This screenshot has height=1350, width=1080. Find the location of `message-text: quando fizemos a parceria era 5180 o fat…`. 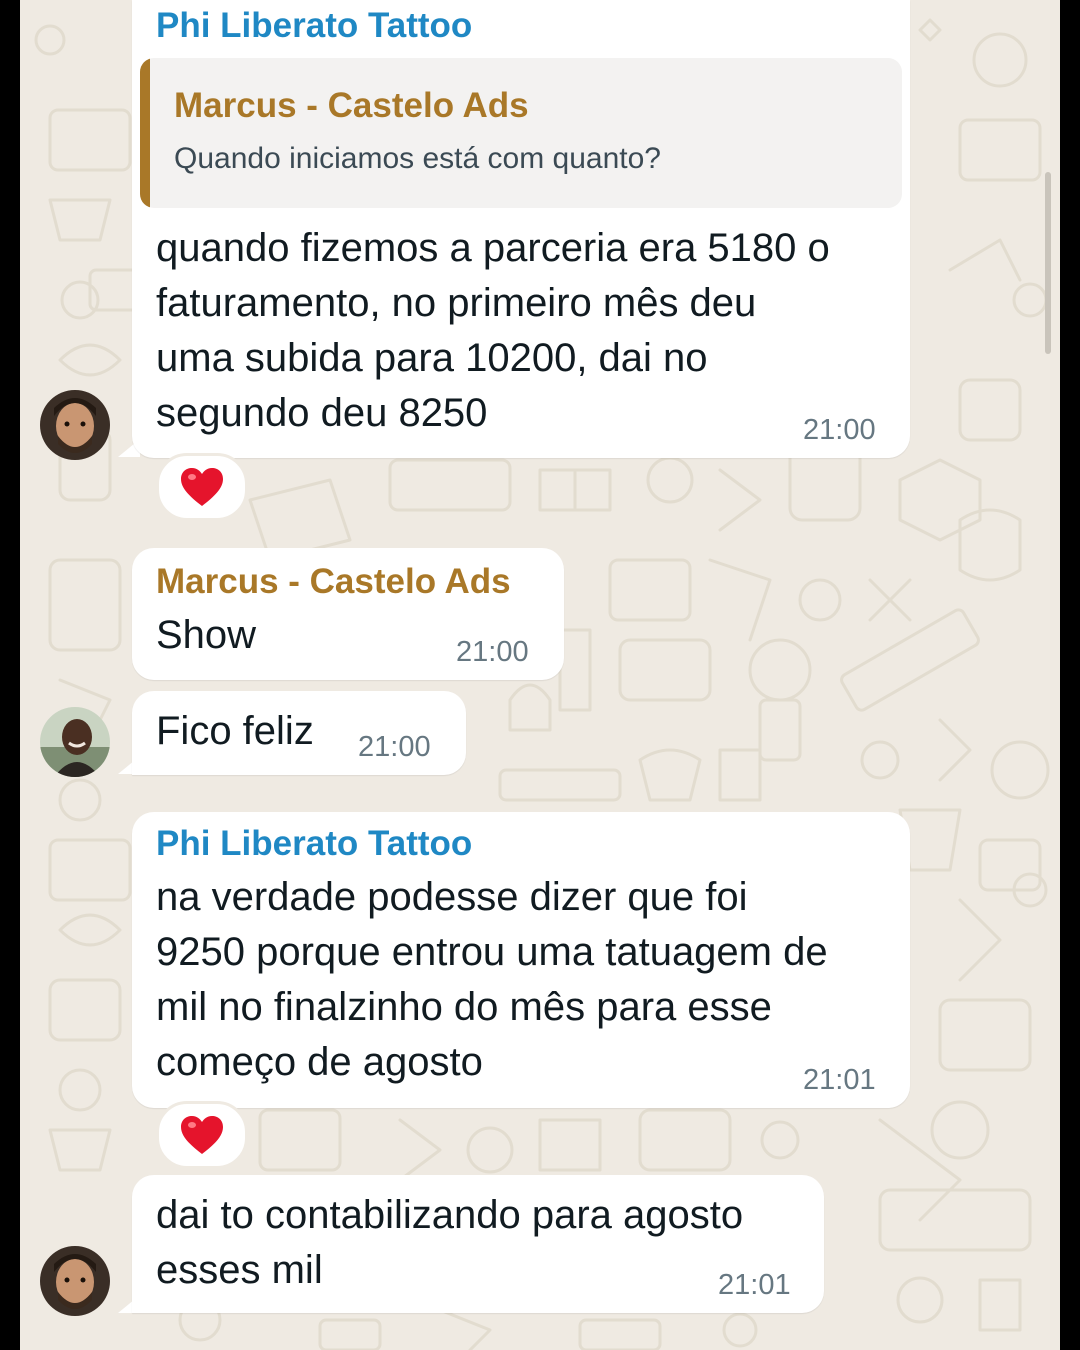

message-text: quando fizemos a parceria era 5180 o fat… is located at coordinates (493, 330).